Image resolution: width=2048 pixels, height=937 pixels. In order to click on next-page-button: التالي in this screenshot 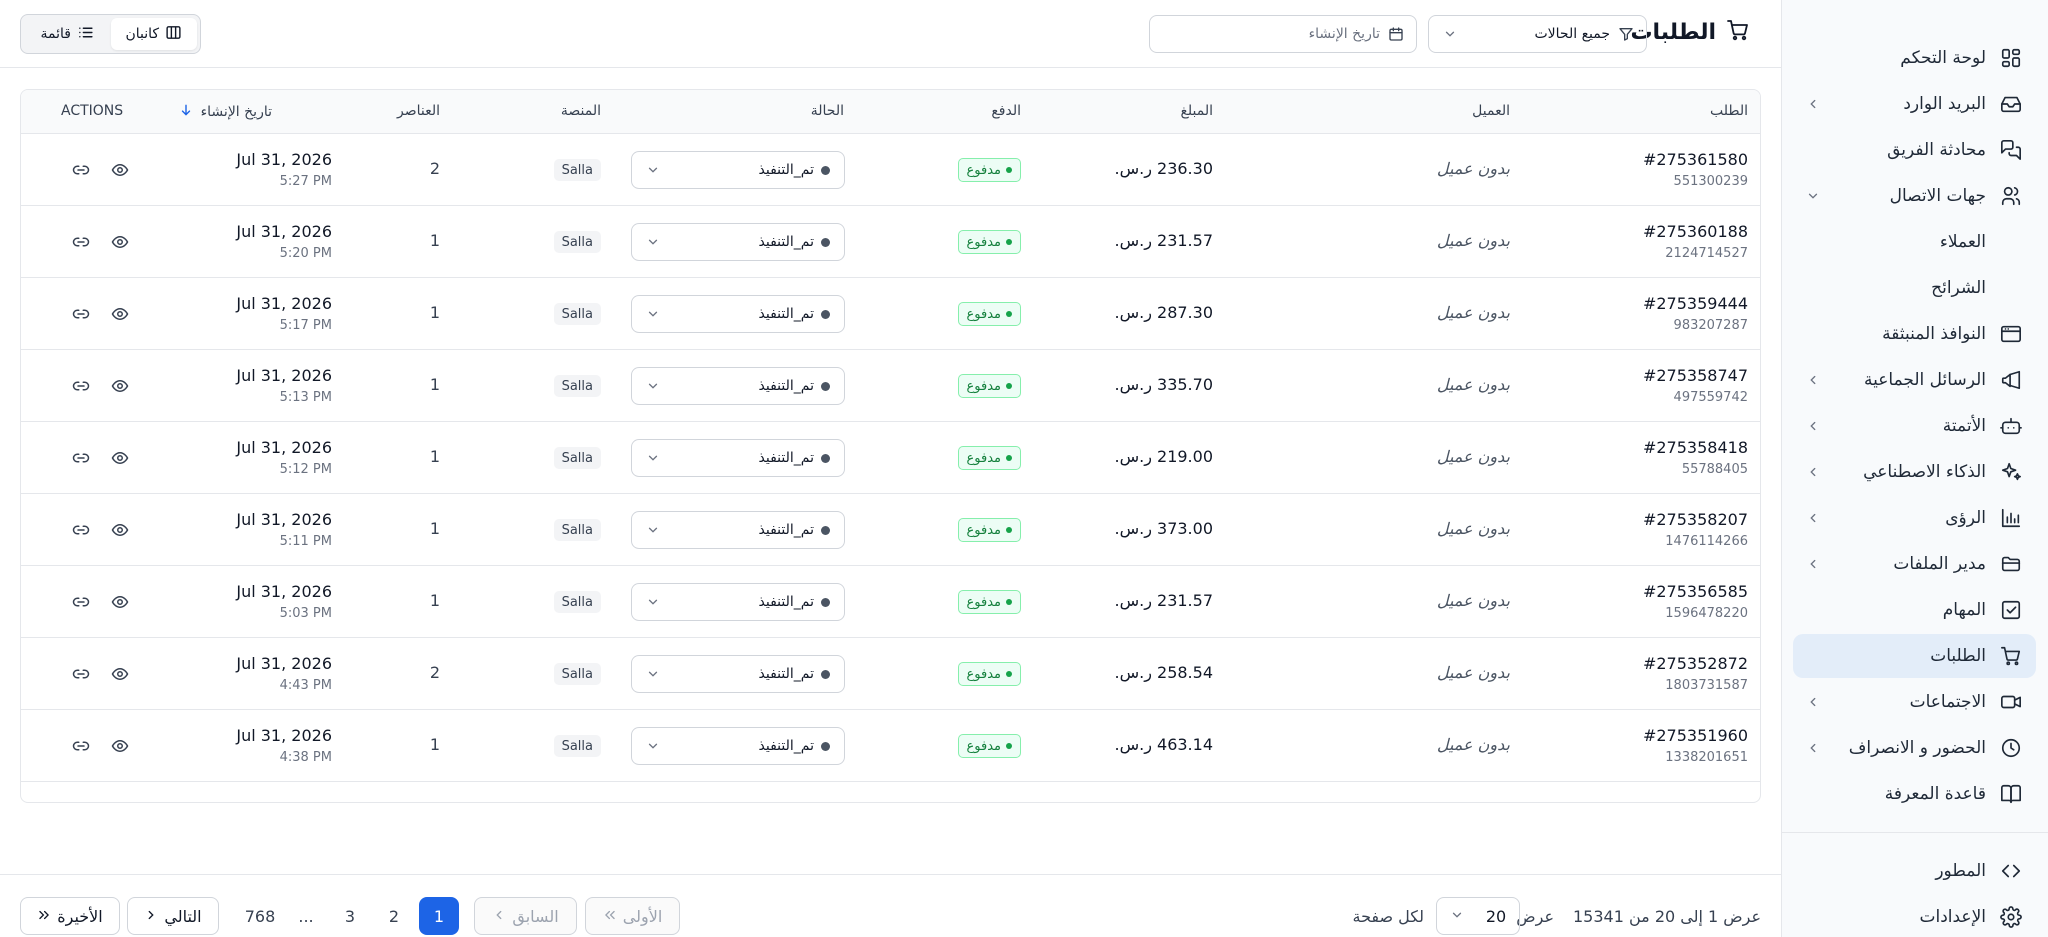, I will do `click(173, 916)`.